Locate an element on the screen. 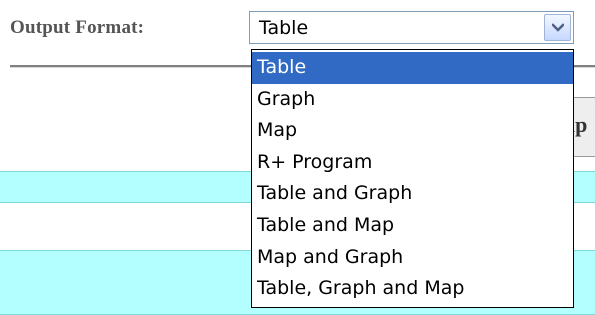 The height and width of the screenshot is (315, 595). option-table: Table is located at coordinates (412, 68).